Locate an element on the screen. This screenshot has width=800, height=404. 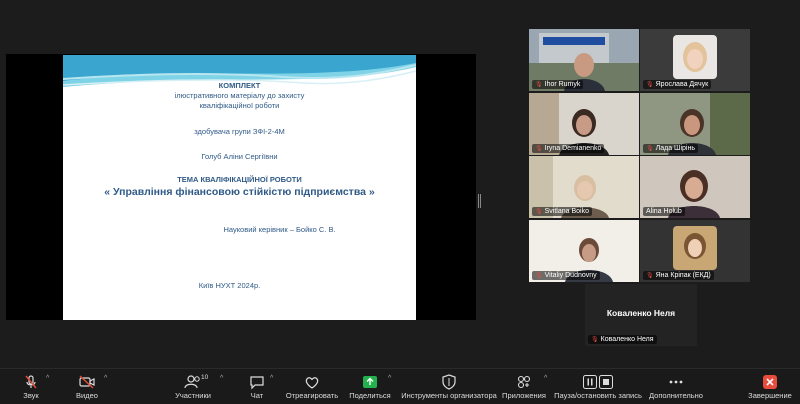
share-screen-icon is located at coordinates (370, 381).